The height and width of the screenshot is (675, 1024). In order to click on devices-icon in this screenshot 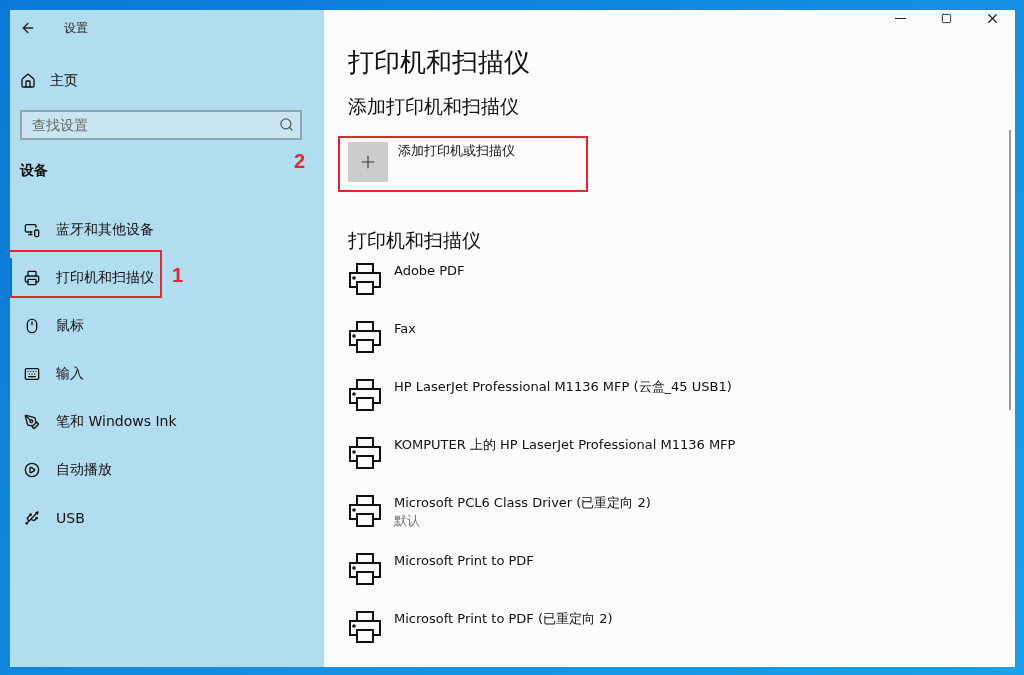, I will do `click(32, 230)`.